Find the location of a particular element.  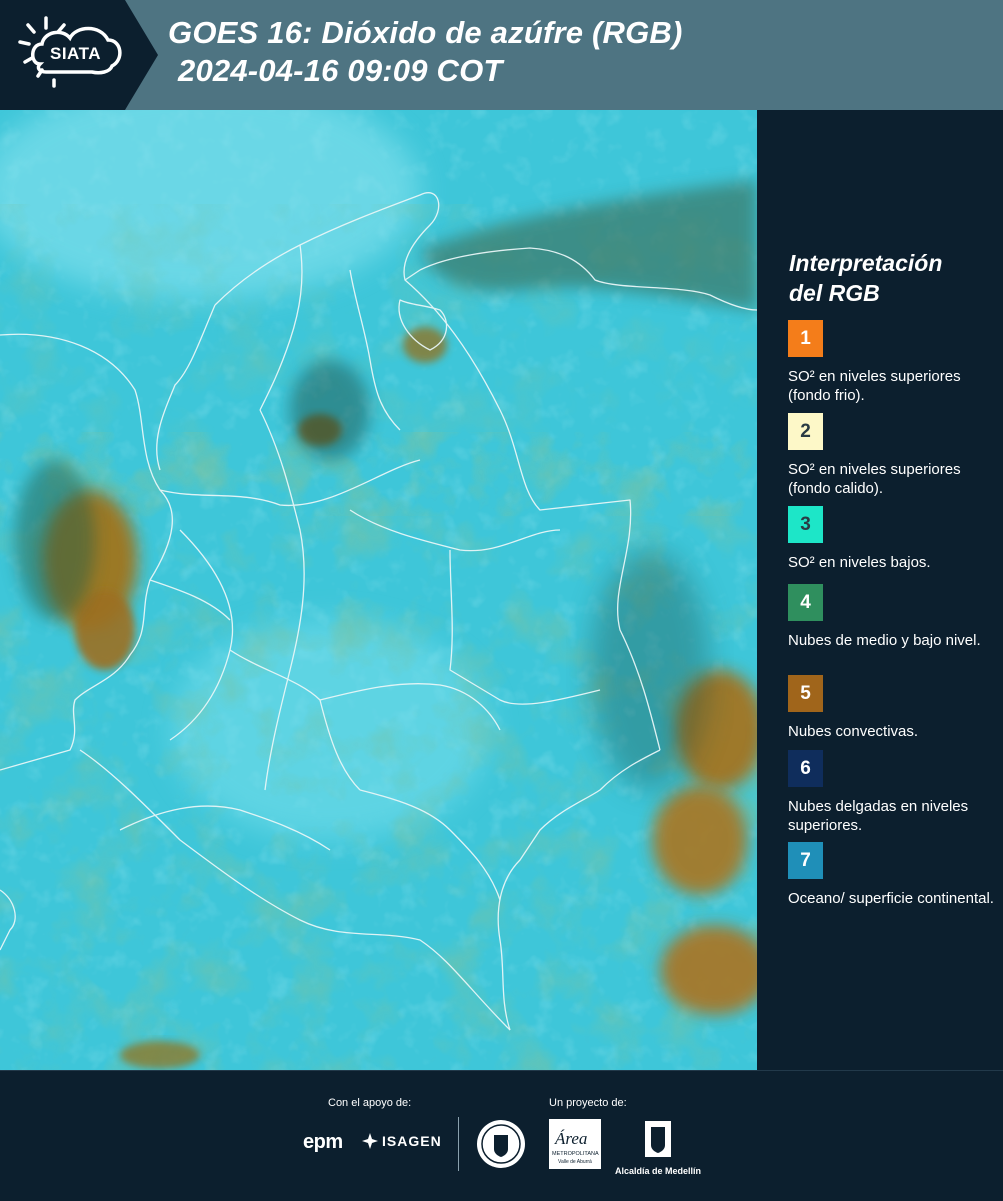

footer-divider is located at coordinates (458, 1144).